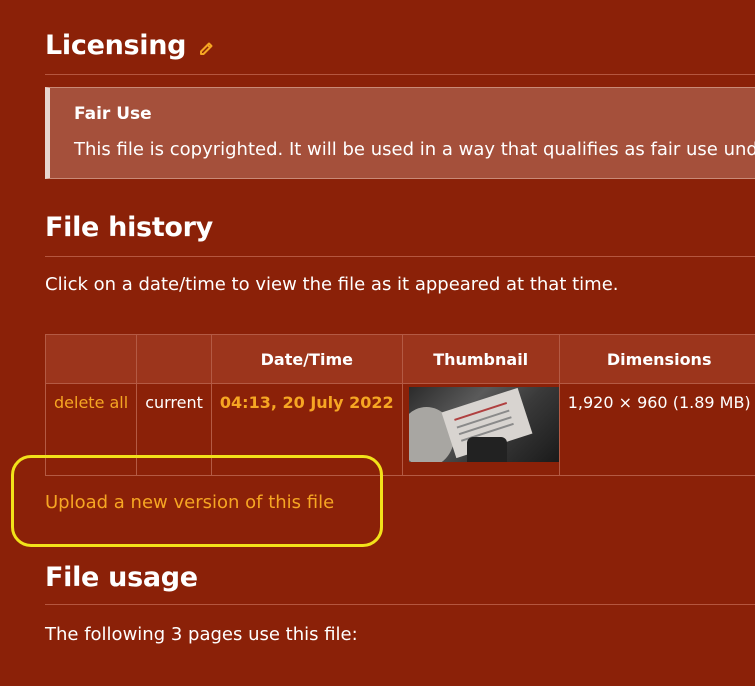  What do you see at coordinates (306, 359) in the screenshot?
I see `header-datetime: Date/Time` at bounding box center [306, 359].